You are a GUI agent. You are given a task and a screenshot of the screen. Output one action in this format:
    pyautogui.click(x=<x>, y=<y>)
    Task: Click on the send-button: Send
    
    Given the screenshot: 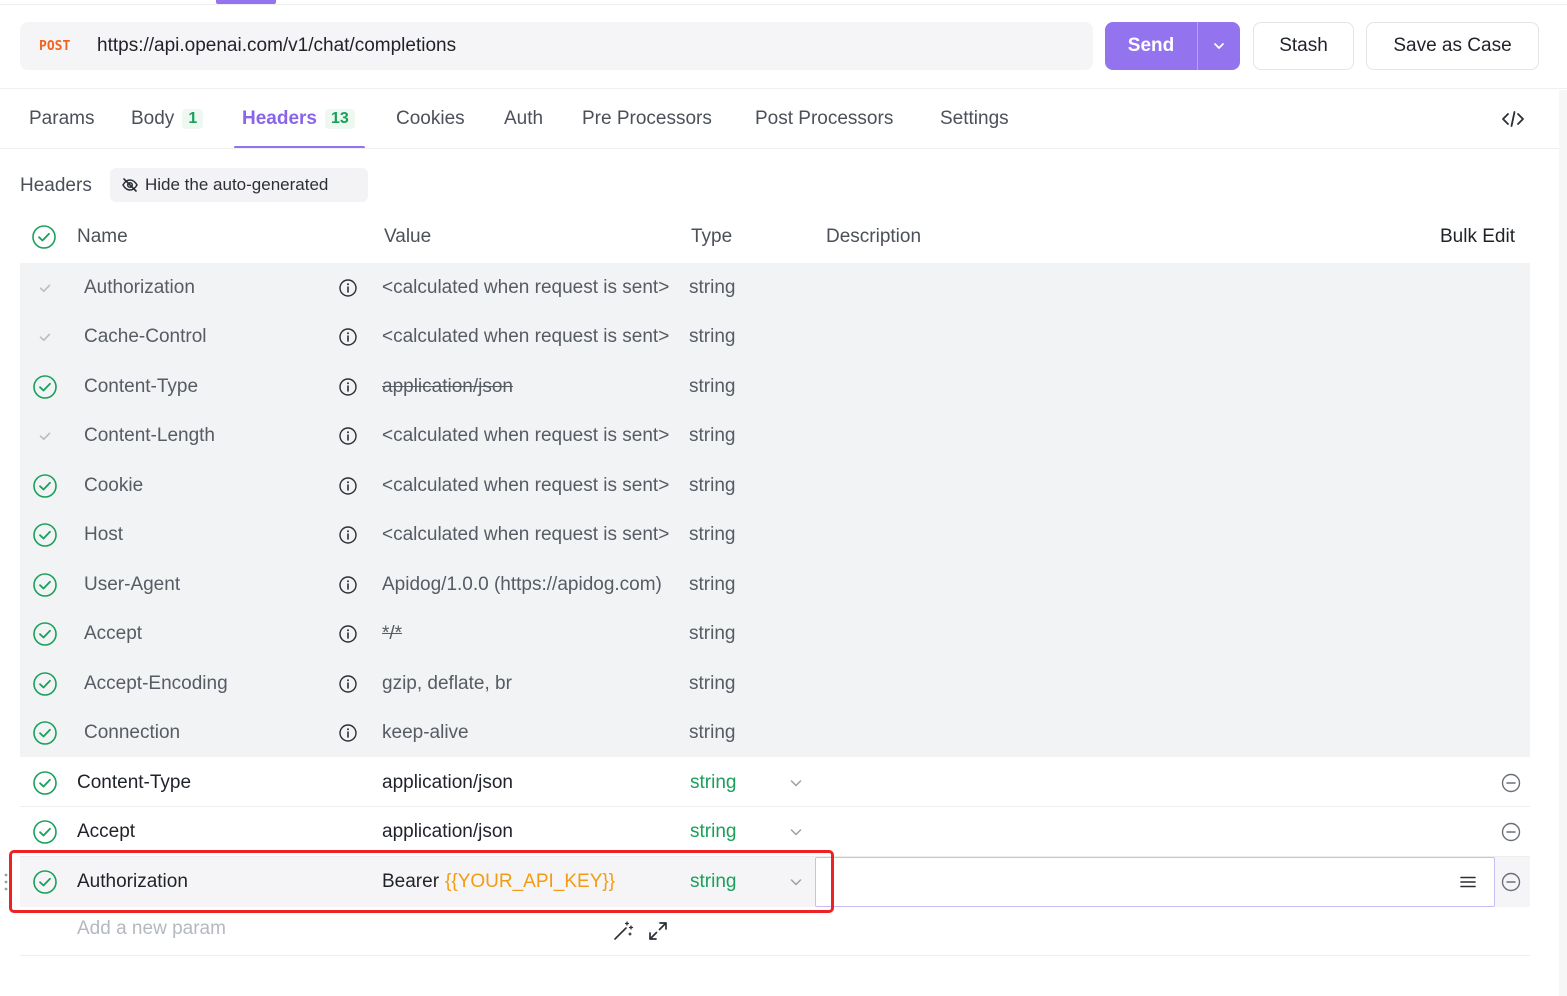 What is the action you would take?
    pyautogui.click(x=1151, y=46)
    